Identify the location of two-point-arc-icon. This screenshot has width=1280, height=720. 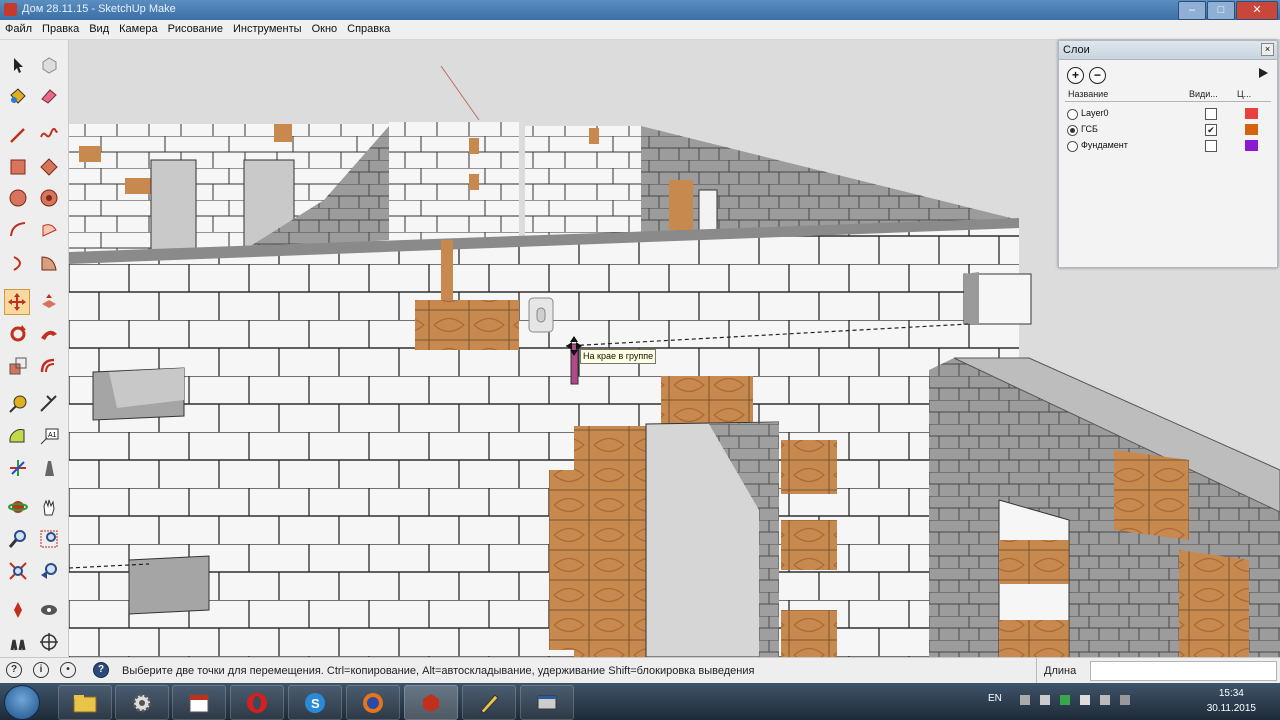
(18, 263).